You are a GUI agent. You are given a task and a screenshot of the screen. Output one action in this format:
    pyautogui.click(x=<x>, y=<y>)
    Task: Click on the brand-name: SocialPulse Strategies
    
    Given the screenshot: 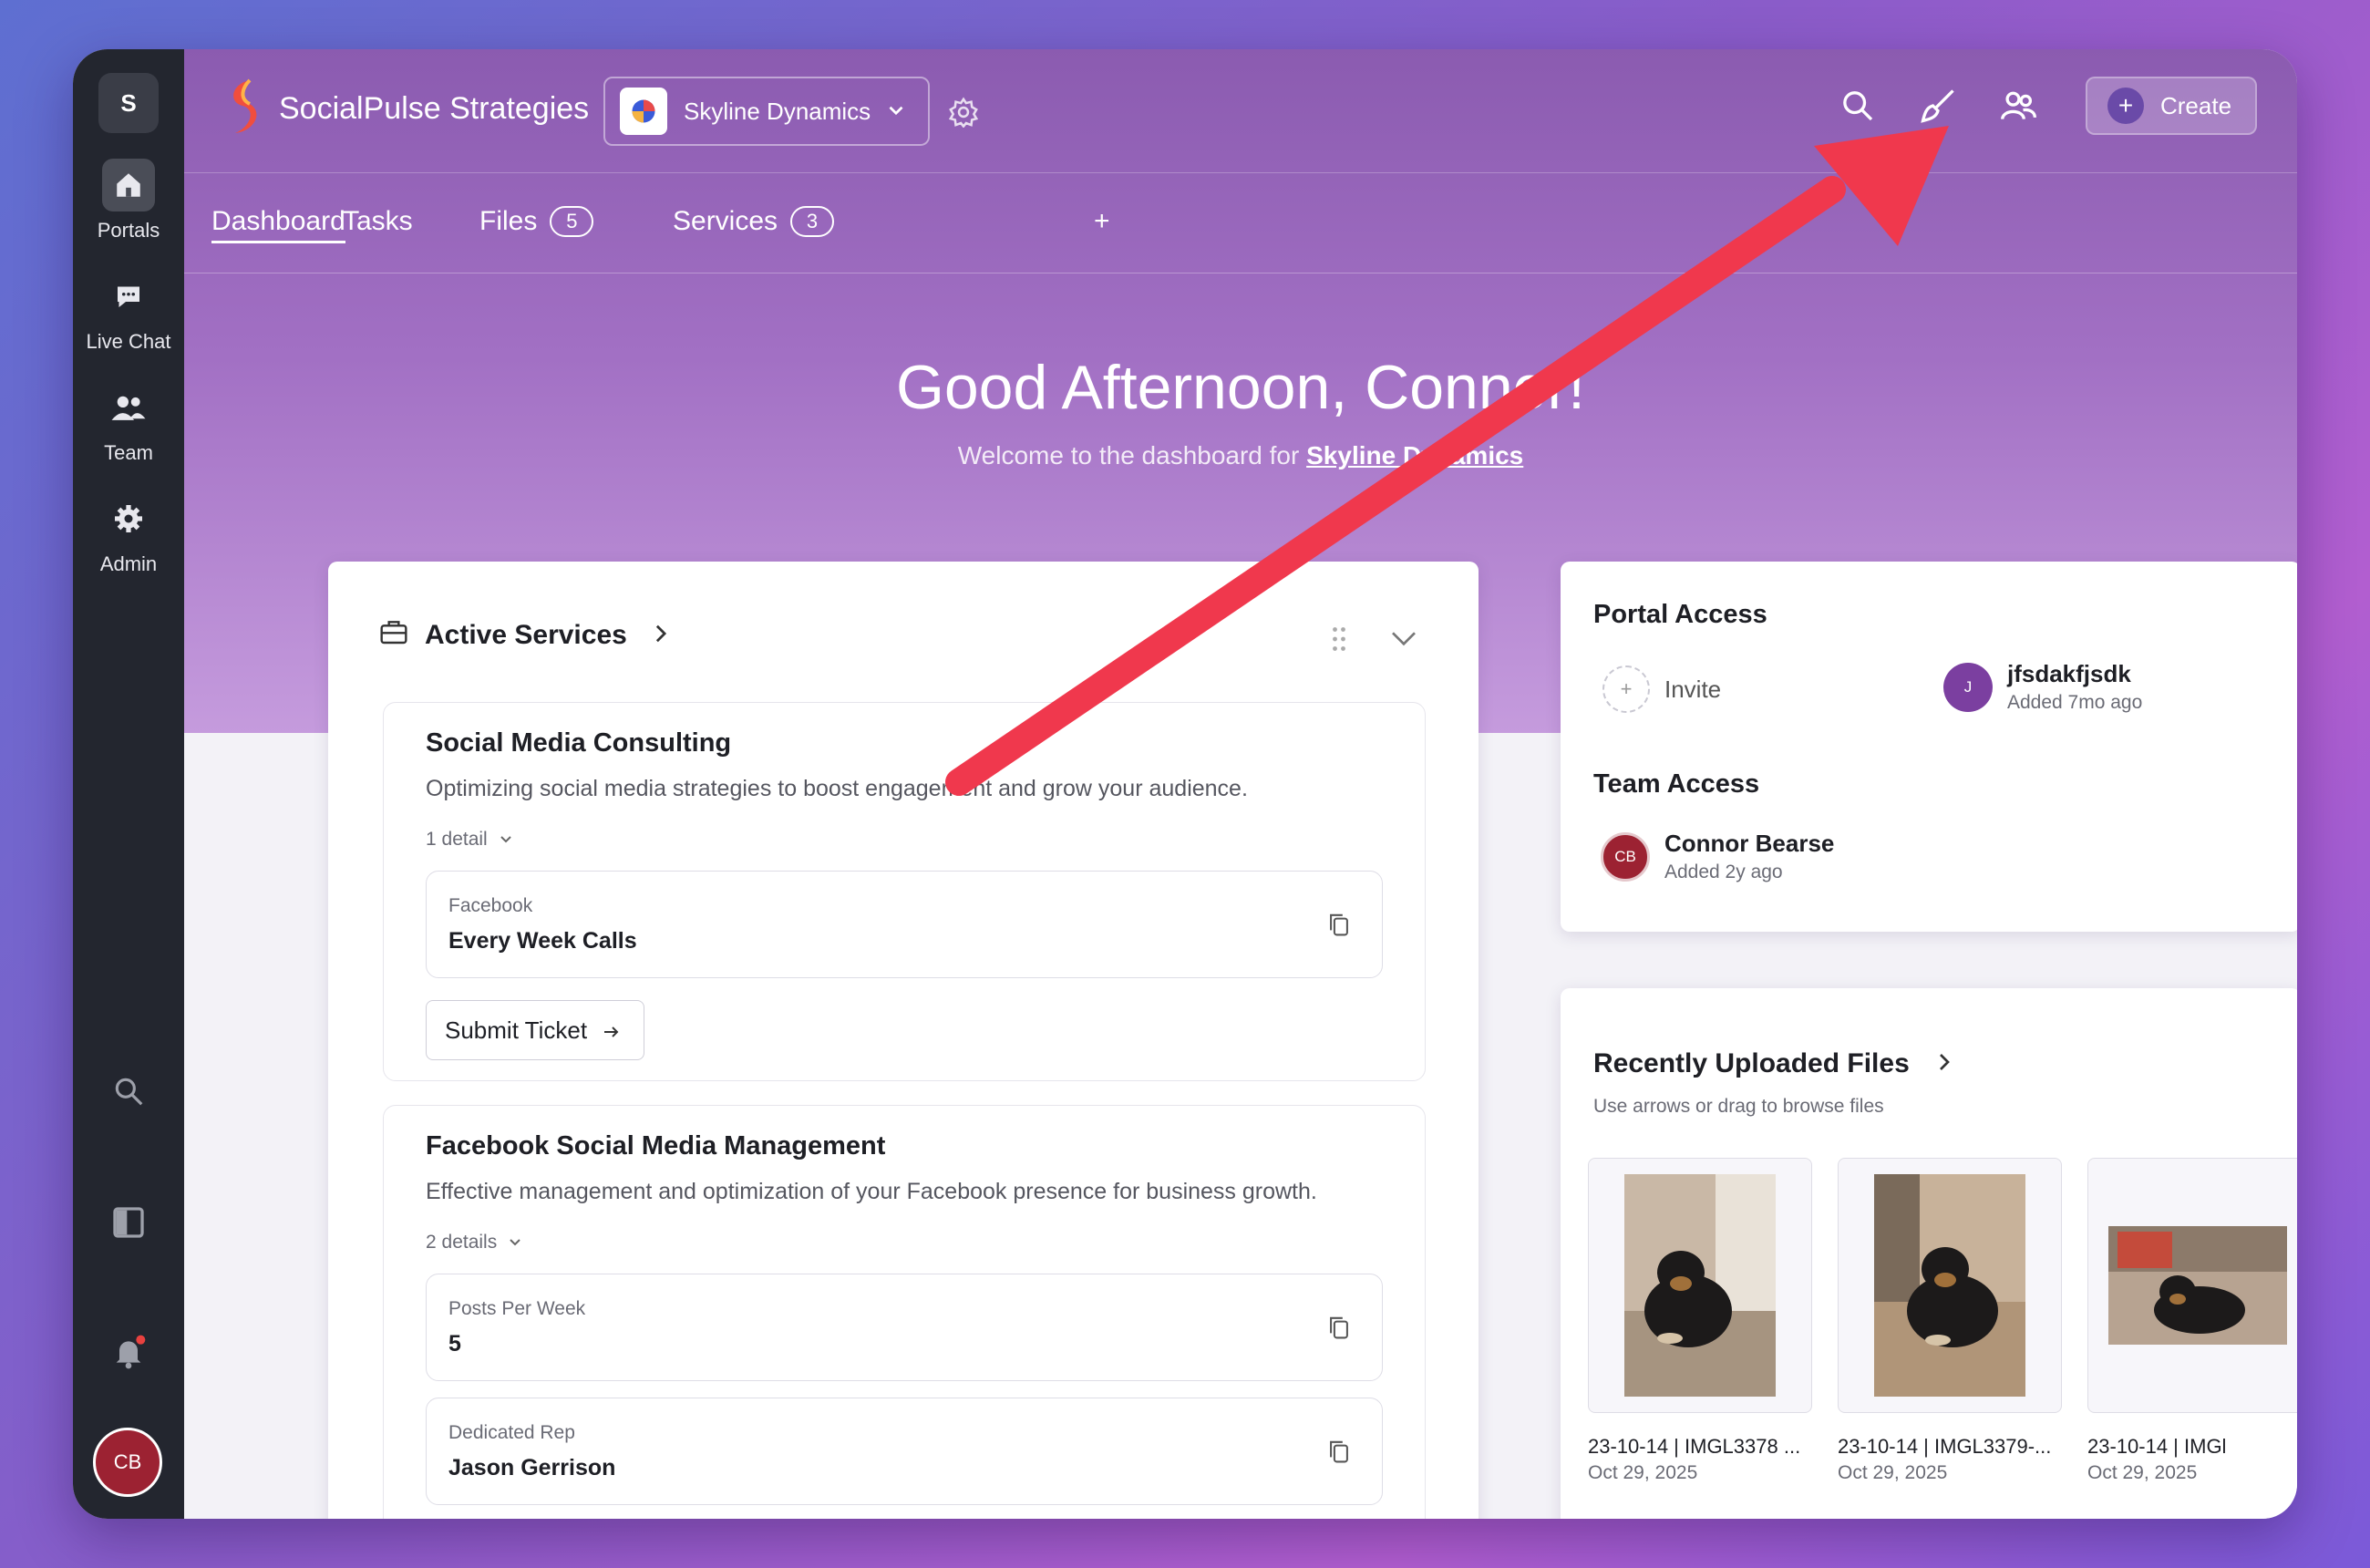 What is the action you would take?
    pyautogui.click(x=434, y=108)
    